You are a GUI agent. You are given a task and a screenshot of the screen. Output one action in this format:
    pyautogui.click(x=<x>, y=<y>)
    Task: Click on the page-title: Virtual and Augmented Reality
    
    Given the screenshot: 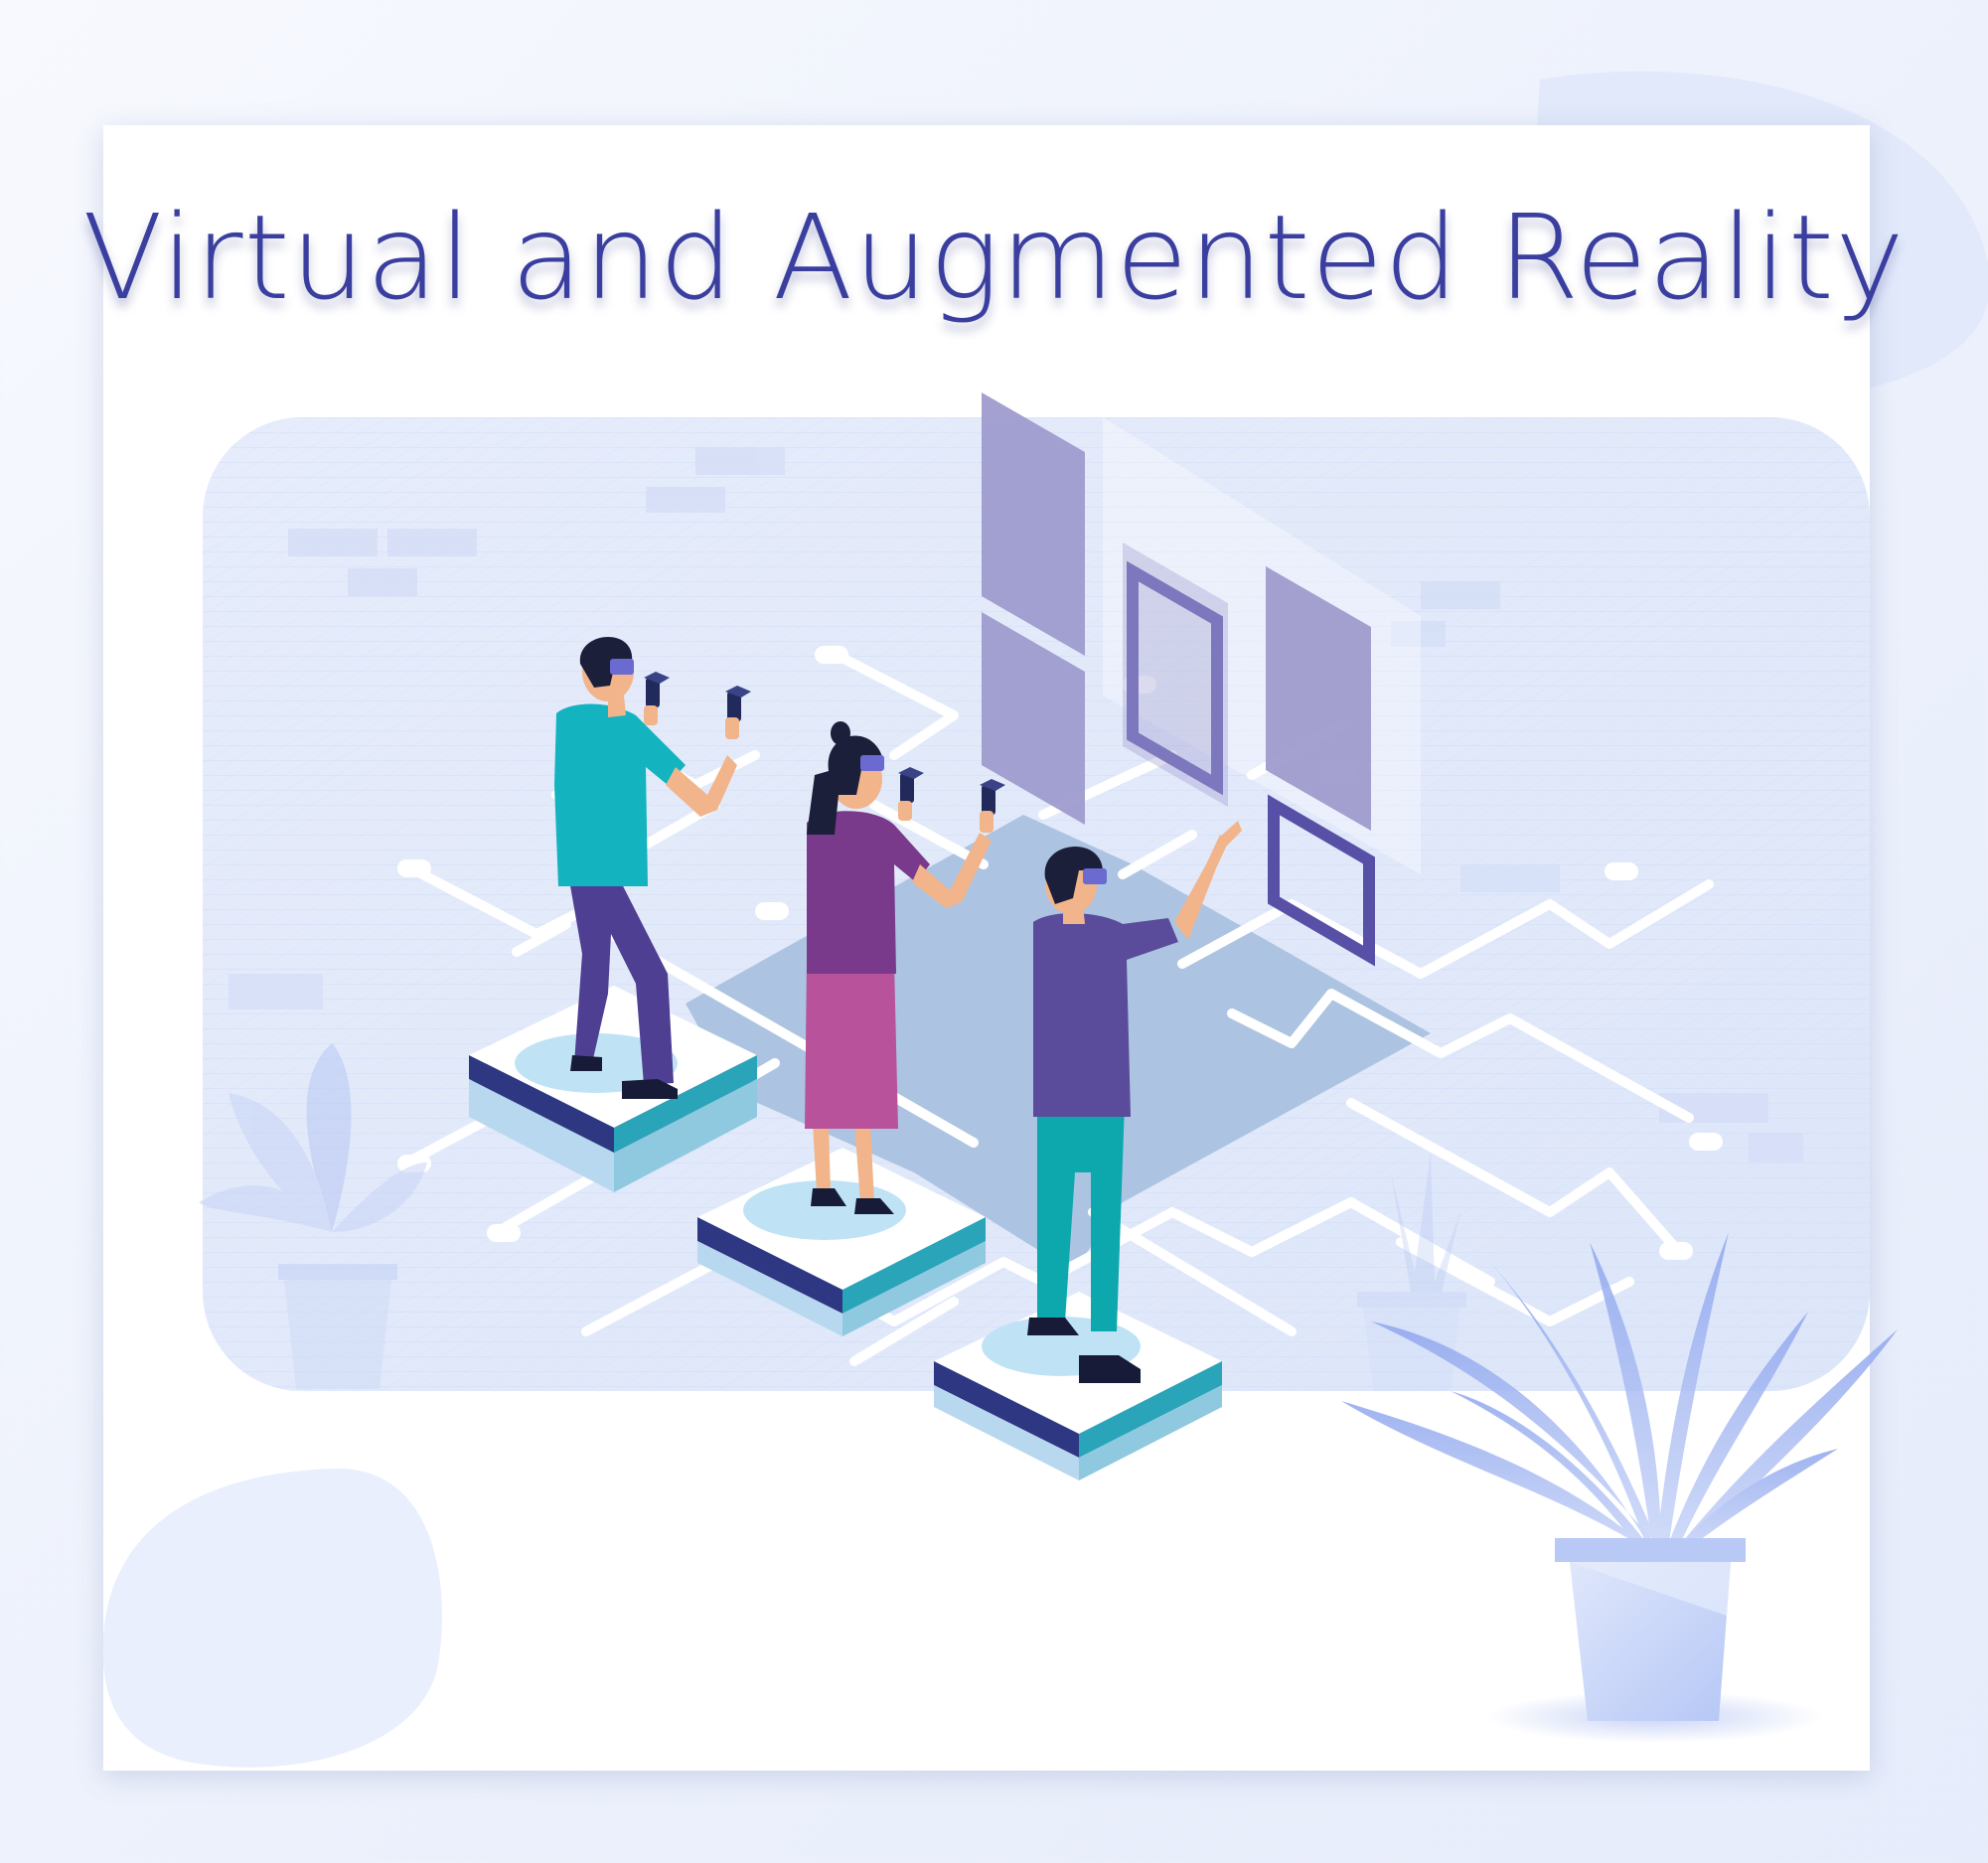 What is the action you would take?
    pyautogui.click(x=994, y=257)
    